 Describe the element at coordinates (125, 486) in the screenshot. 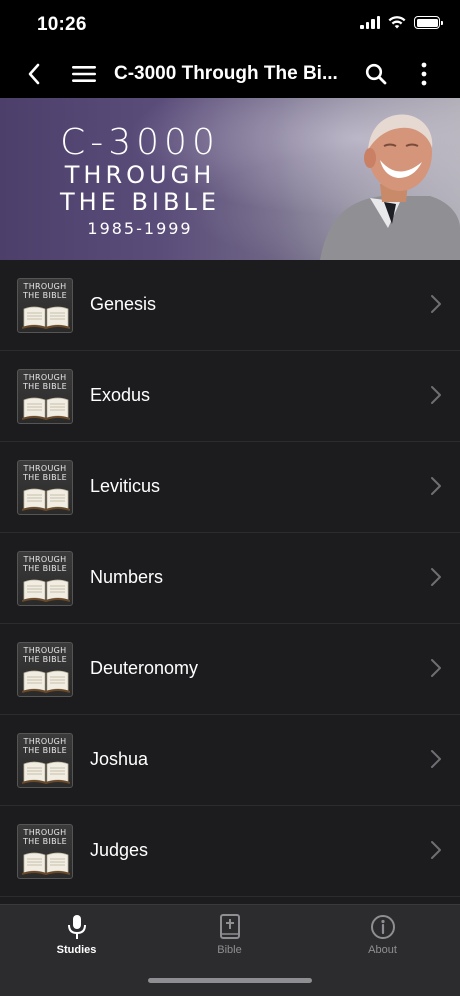

I see `list-item-label: Leviticus` at that location.